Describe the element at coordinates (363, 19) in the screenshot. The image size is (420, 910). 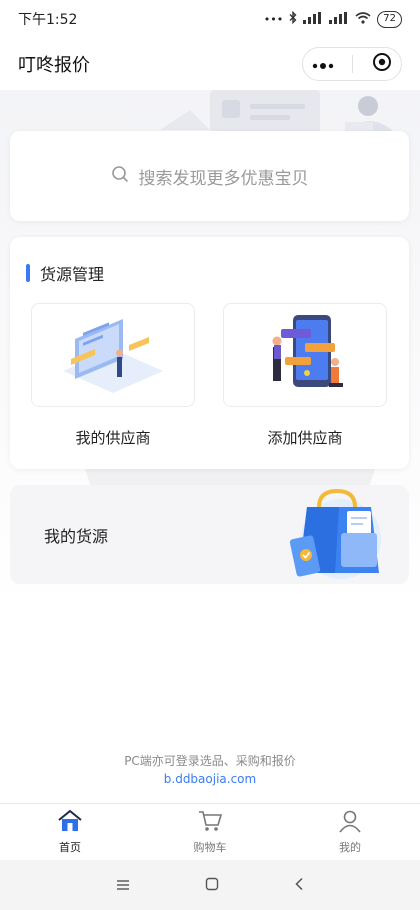
I see `wifi-icon` at that location.